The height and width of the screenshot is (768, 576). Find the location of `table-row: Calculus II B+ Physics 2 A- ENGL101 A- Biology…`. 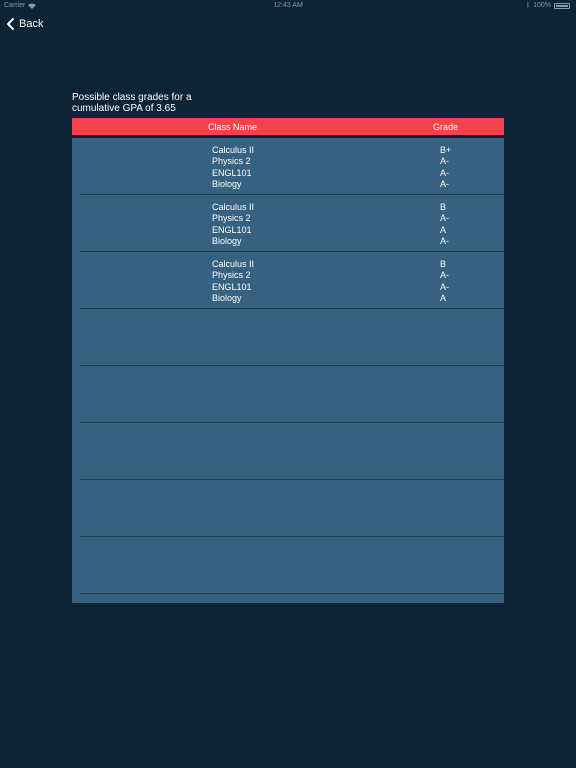

table-row: Calculus II B+ Physics 2 A- ENGL101 A- Biology… is located at coordinates (292, 166).